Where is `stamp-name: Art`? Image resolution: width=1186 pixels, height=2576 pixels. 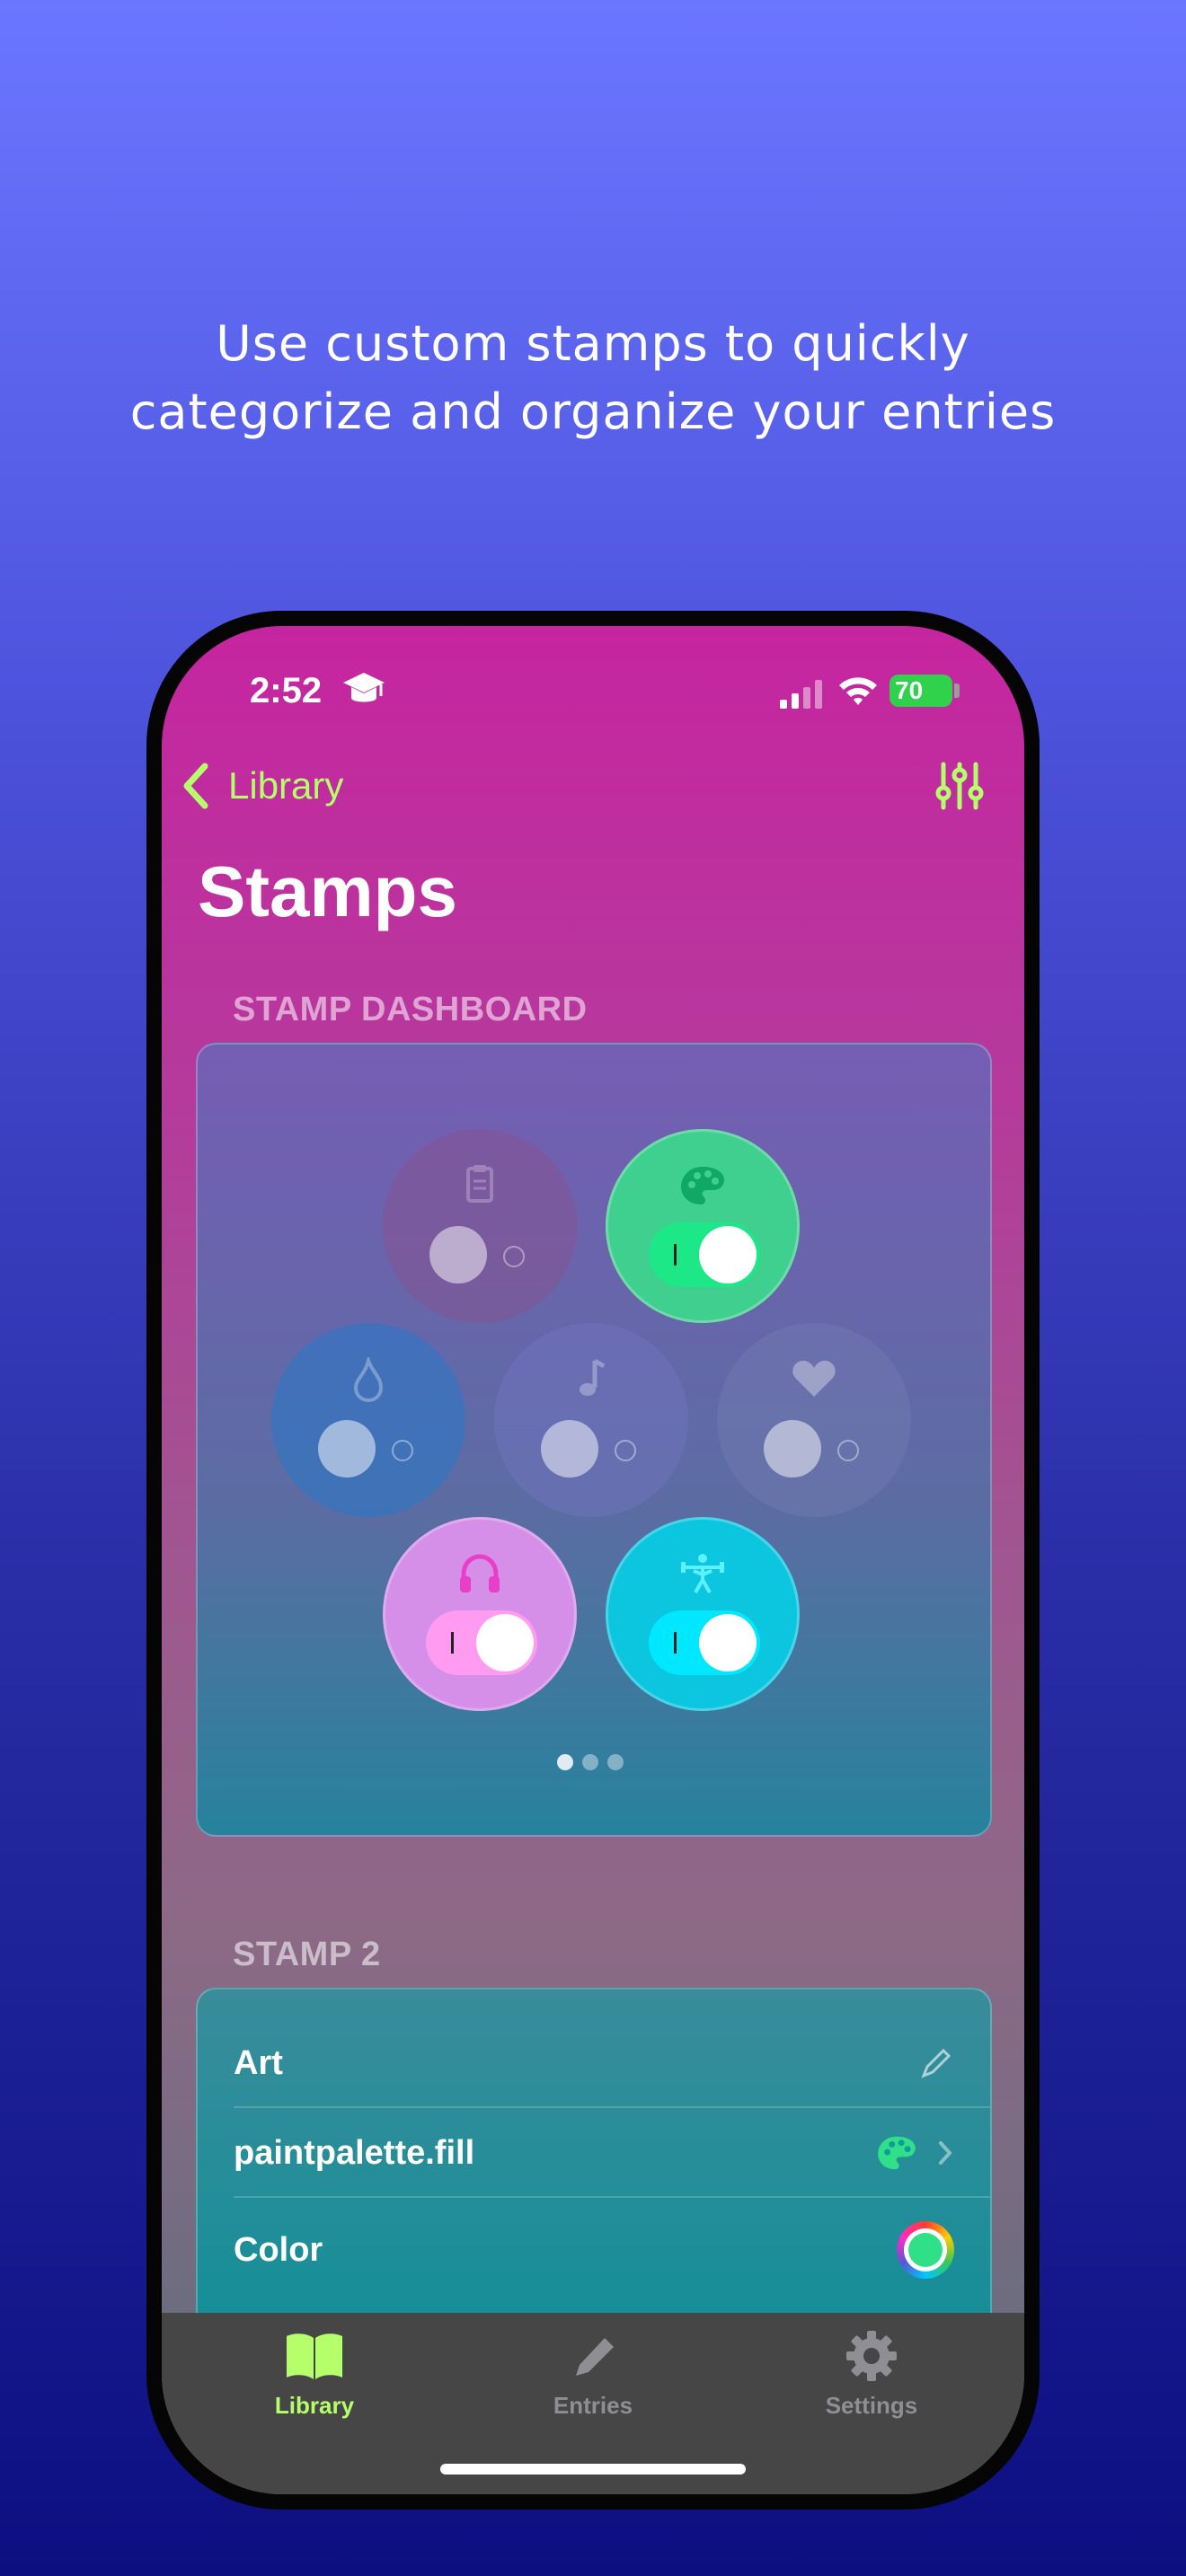
stamp-name: Art is located at coordinates (258, 2062).